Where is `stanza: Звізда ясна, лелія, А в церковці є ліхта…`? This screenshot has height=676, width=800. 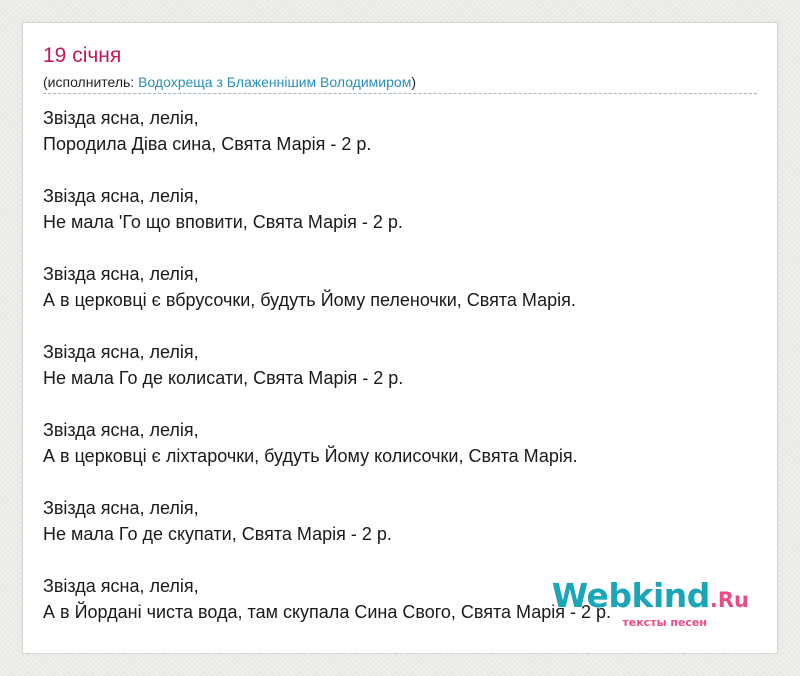
stanza: Звізда ясна, лелія, А в церковці є ліхта… is located at coordinates (400, 443).